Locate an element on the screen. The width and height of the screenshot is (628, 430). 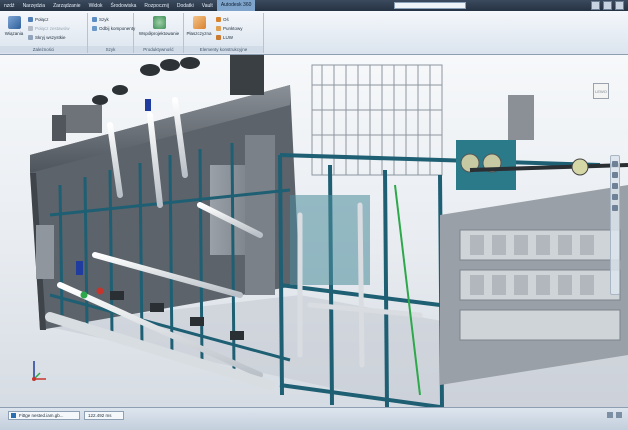
hide-all-label: Skryj wszystkie is located at coordinates (50, 37).